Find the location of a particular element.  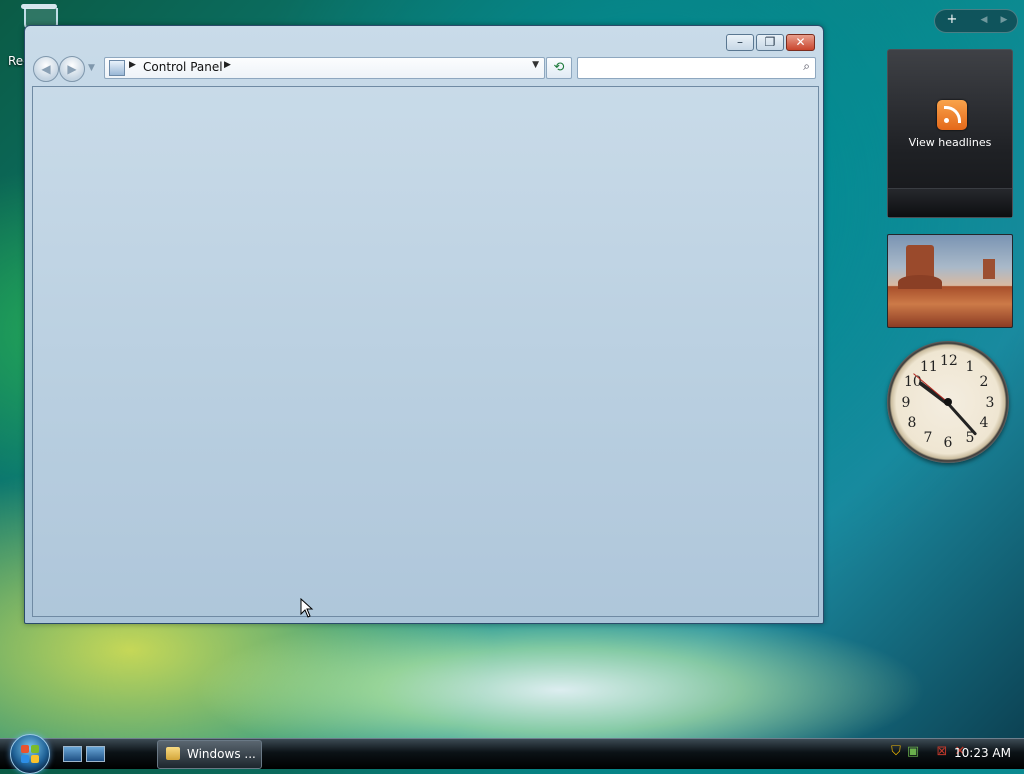

windows-logo-icon is located at coordinates (30, 754).